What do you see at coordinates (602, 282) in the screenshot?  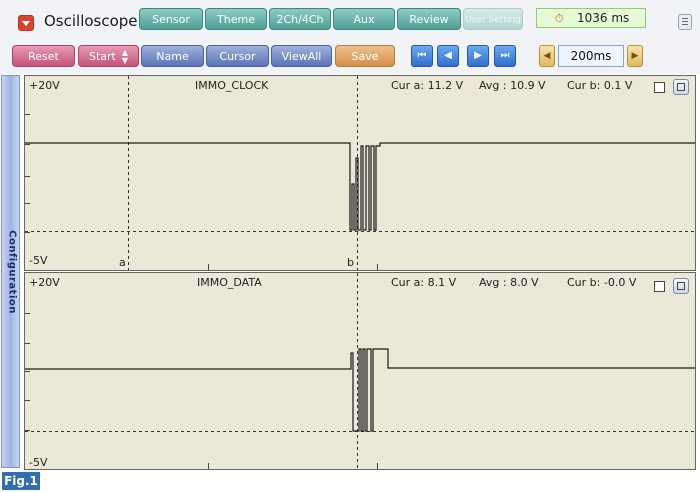 I see `channel-2-cursor-b-value: Cur b: -0.0 V` at bounding box center [602, 282].